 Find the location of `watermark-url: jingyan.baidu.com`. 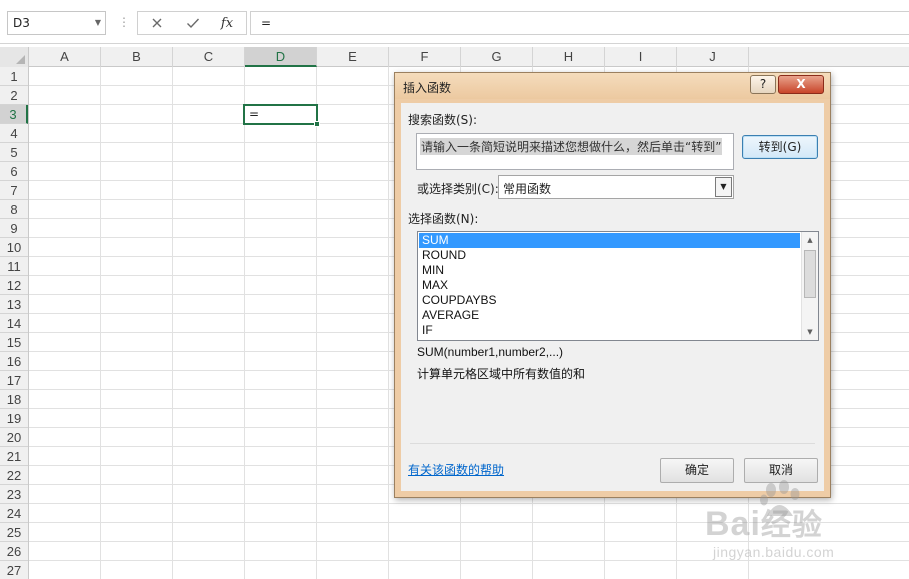

watermark-url: jingyan.baidu.com is located at coordinates (774, 552).